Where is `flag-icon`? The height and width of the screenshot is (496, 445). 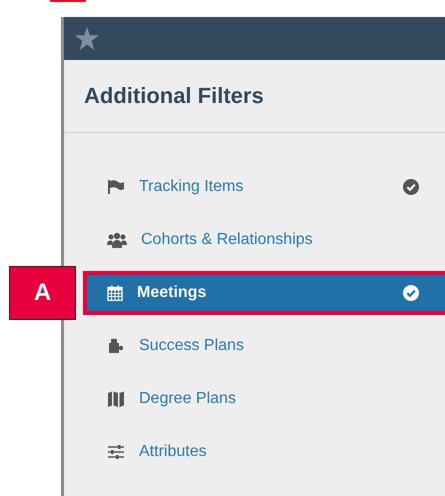
flag-icon is located at coordinates (116, 187).